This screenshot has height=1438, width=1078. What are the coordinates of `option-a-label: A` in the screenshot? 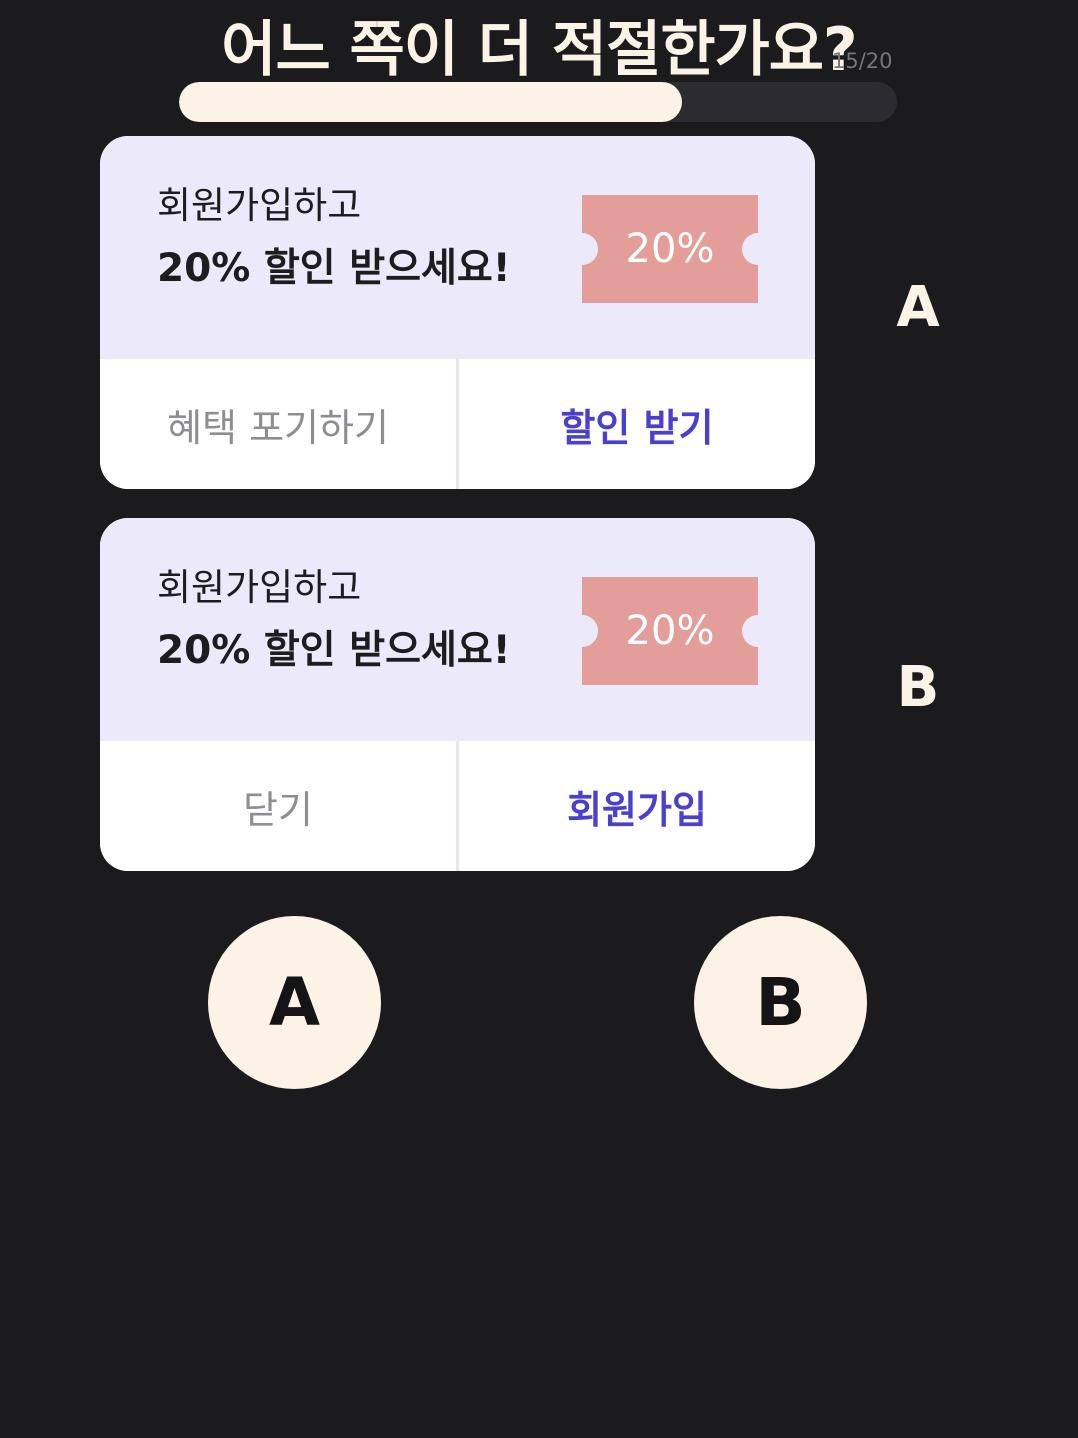 It's located at (918, 307).